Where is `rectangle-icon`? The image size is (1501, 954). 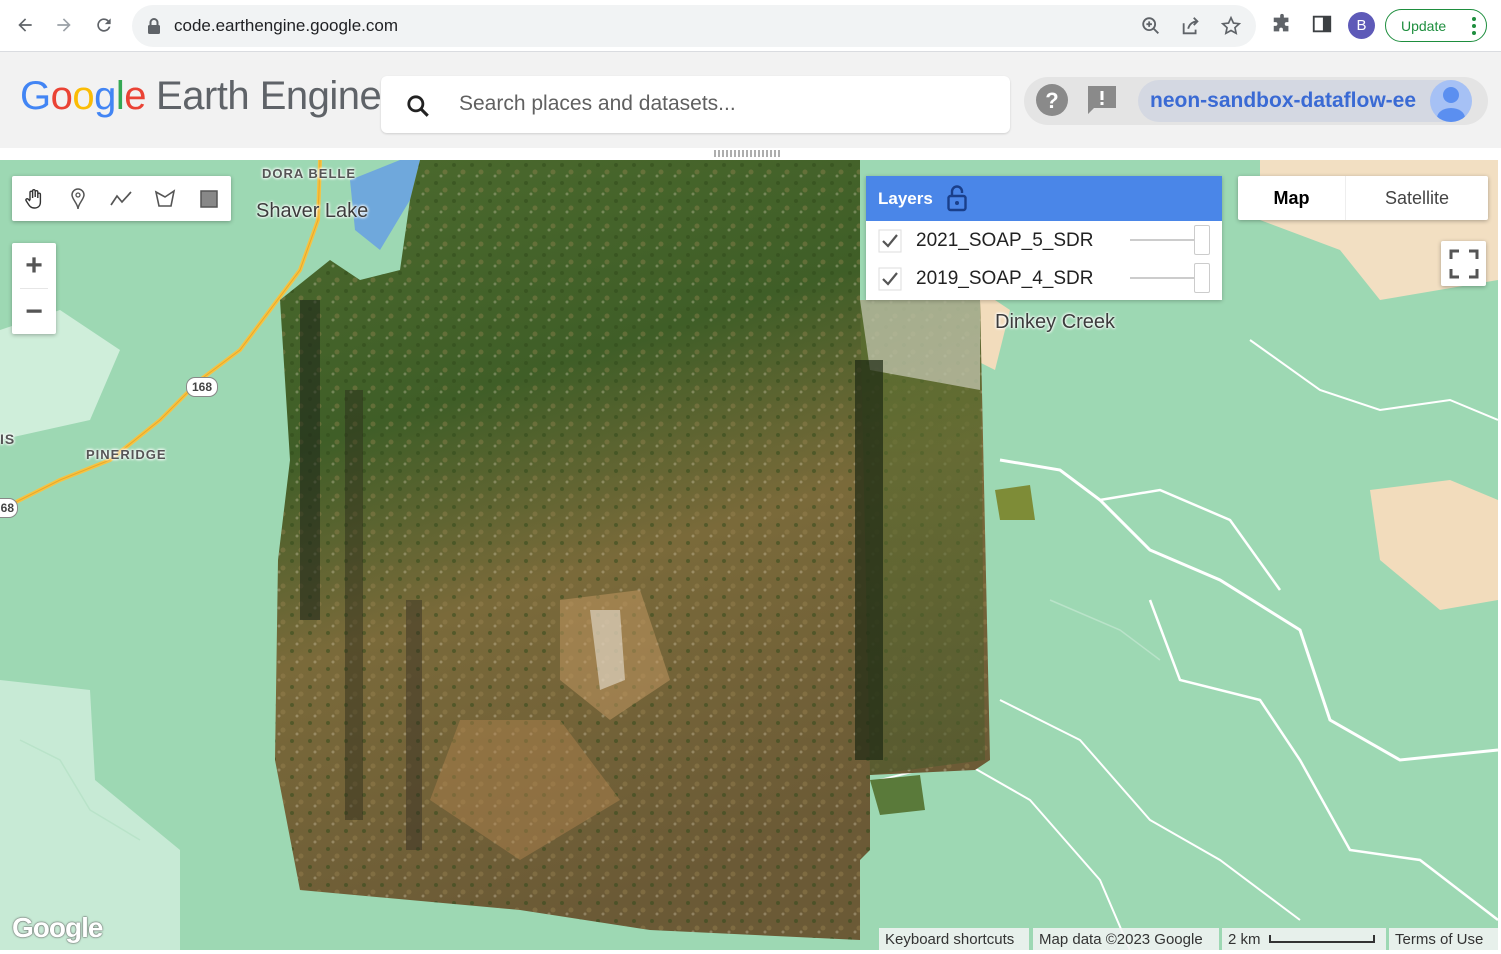
rectangle-icon is located at coordinates (209, 198).